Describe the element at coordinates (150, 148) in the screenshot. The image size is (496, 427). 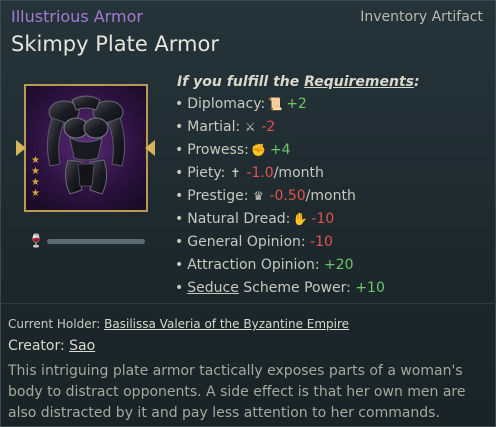
I see `frame-right-arrow` at that location.